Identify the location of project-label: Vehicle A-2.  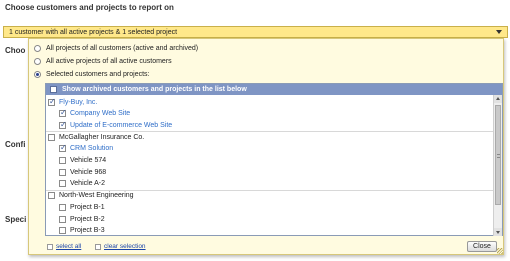
(88, 184).